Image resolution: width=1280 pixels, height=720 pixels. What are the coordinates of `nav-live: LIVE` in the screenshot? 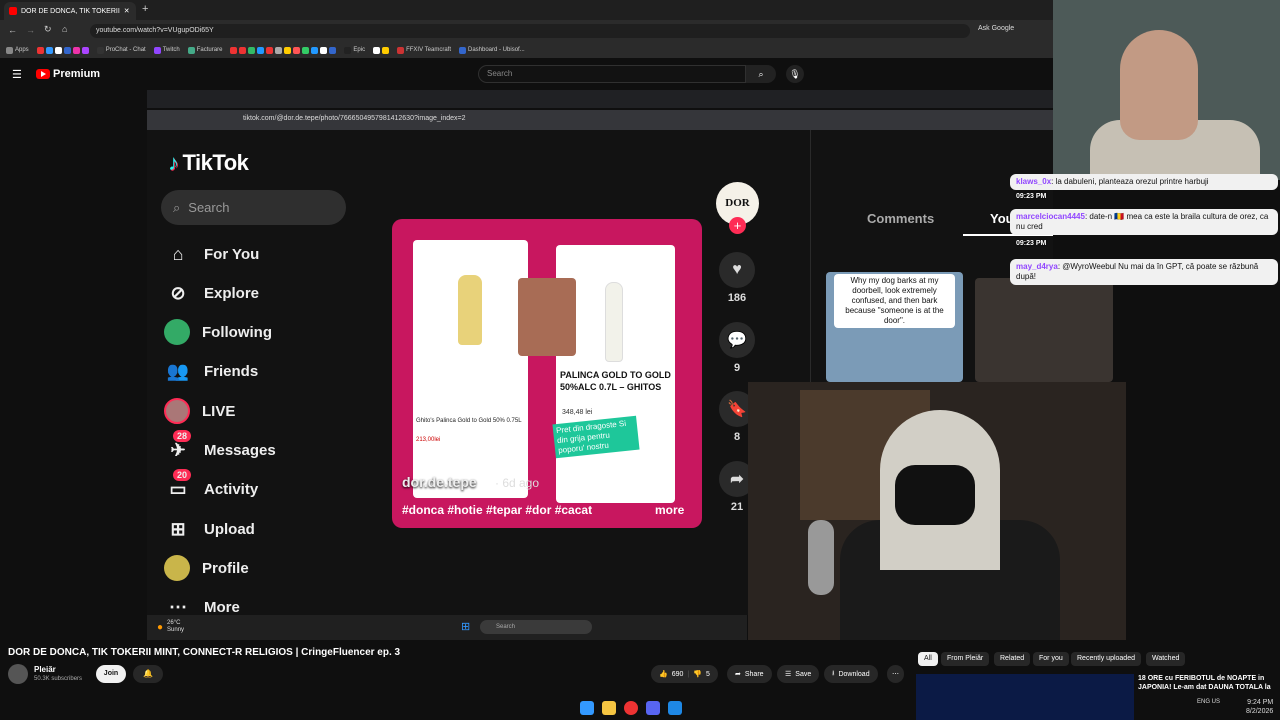 It's located at (199, 411).